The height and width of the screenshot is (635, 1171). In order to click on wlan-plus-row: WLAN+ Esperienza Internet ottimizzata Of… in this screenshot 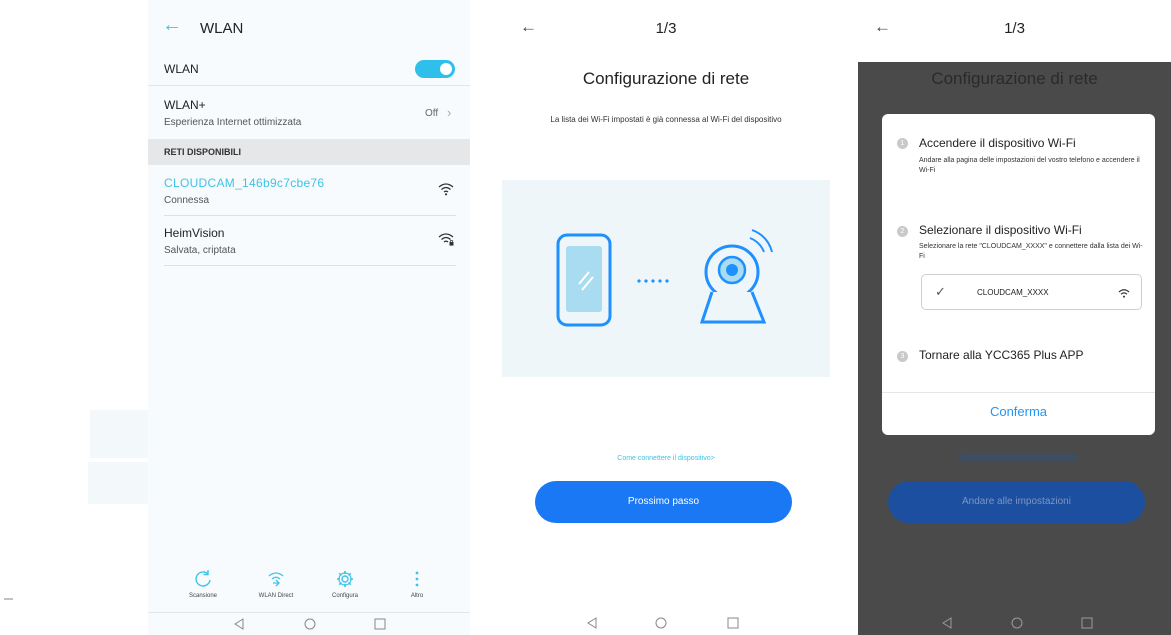, I will do `click(309, 113)`.